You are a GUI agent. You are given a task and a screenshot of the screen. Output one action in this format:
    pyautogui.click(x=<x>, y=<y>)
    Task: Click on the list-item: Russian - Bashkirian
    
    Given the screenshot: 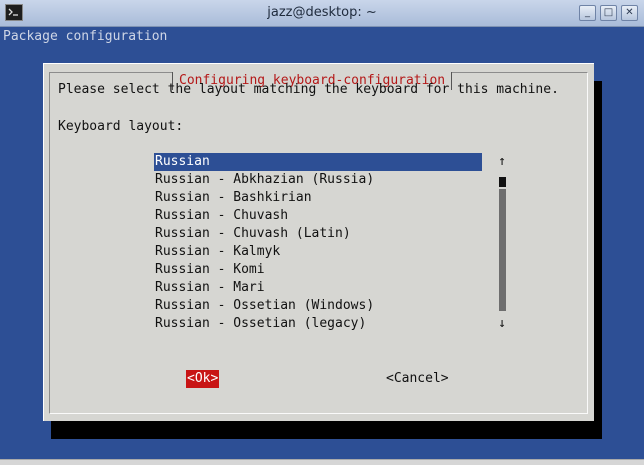 What is the action you would take?
    pyautogui.click(x=233, y=198)
    